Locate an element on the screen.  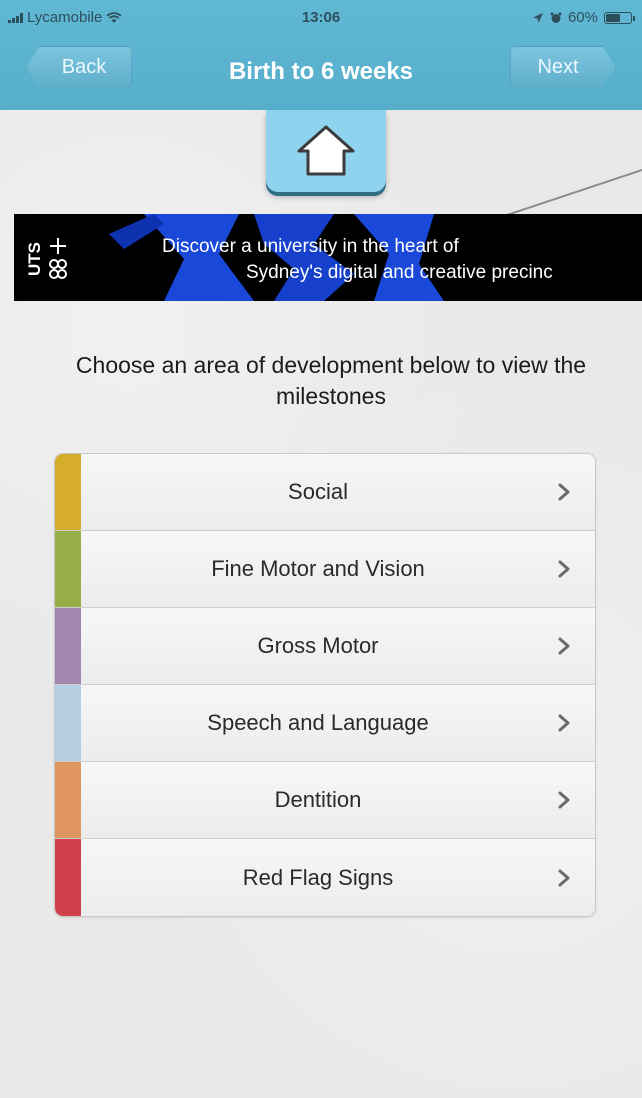
ad-text-line-2: Sydney's digital and creative precinc is located at coordinates (399, 272).